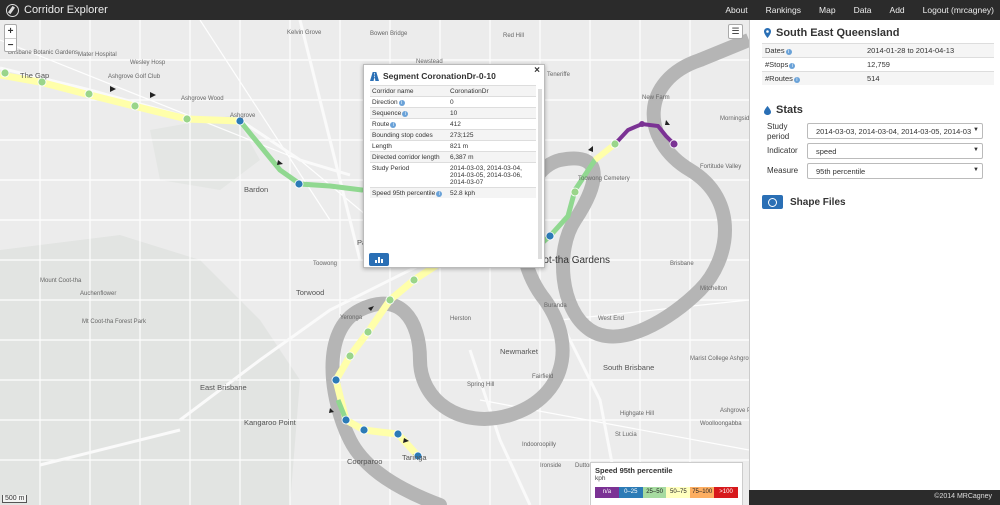 This screenshot has height=505, width=1000. What do you see at coordinates (513, 36) in the screenshot?
I see `place-label: Red Hill` at bounding box center [513, 36].